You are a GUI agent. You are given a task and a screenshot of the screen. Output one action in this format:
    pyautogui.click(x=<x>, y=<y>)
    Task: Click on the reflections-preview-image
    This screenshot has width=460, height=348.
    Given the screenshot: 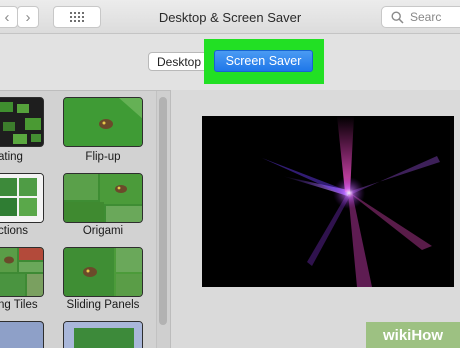 What is the action you would take?
    pyautogui.click(x=21, y=198)
    